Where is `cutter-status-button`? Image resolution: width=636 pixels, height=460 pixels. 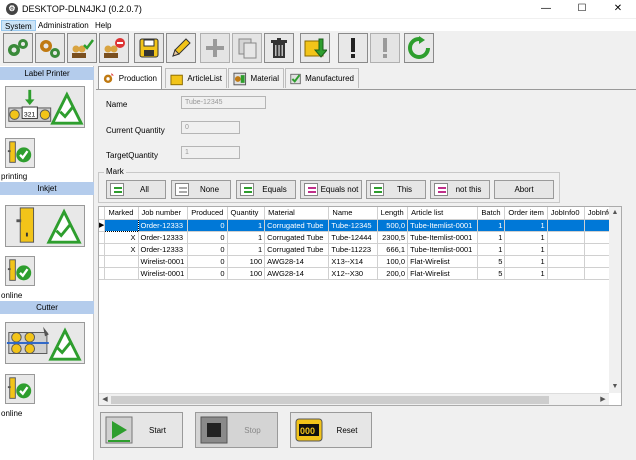
cutter-status-button is located at coordinates (20, 389).